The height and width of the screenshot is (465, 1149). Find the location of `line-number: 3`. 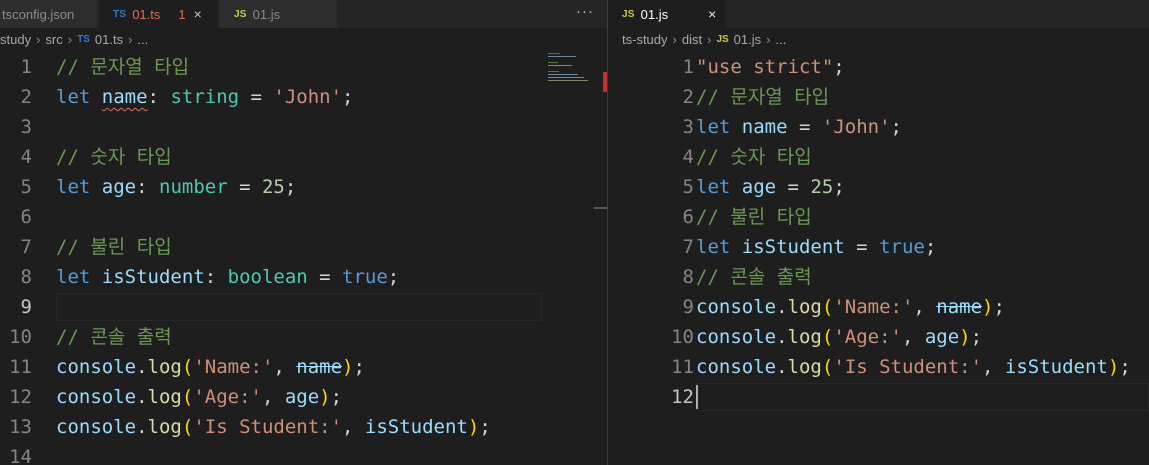

line-number: 3 is located at coordinates (688, 127).